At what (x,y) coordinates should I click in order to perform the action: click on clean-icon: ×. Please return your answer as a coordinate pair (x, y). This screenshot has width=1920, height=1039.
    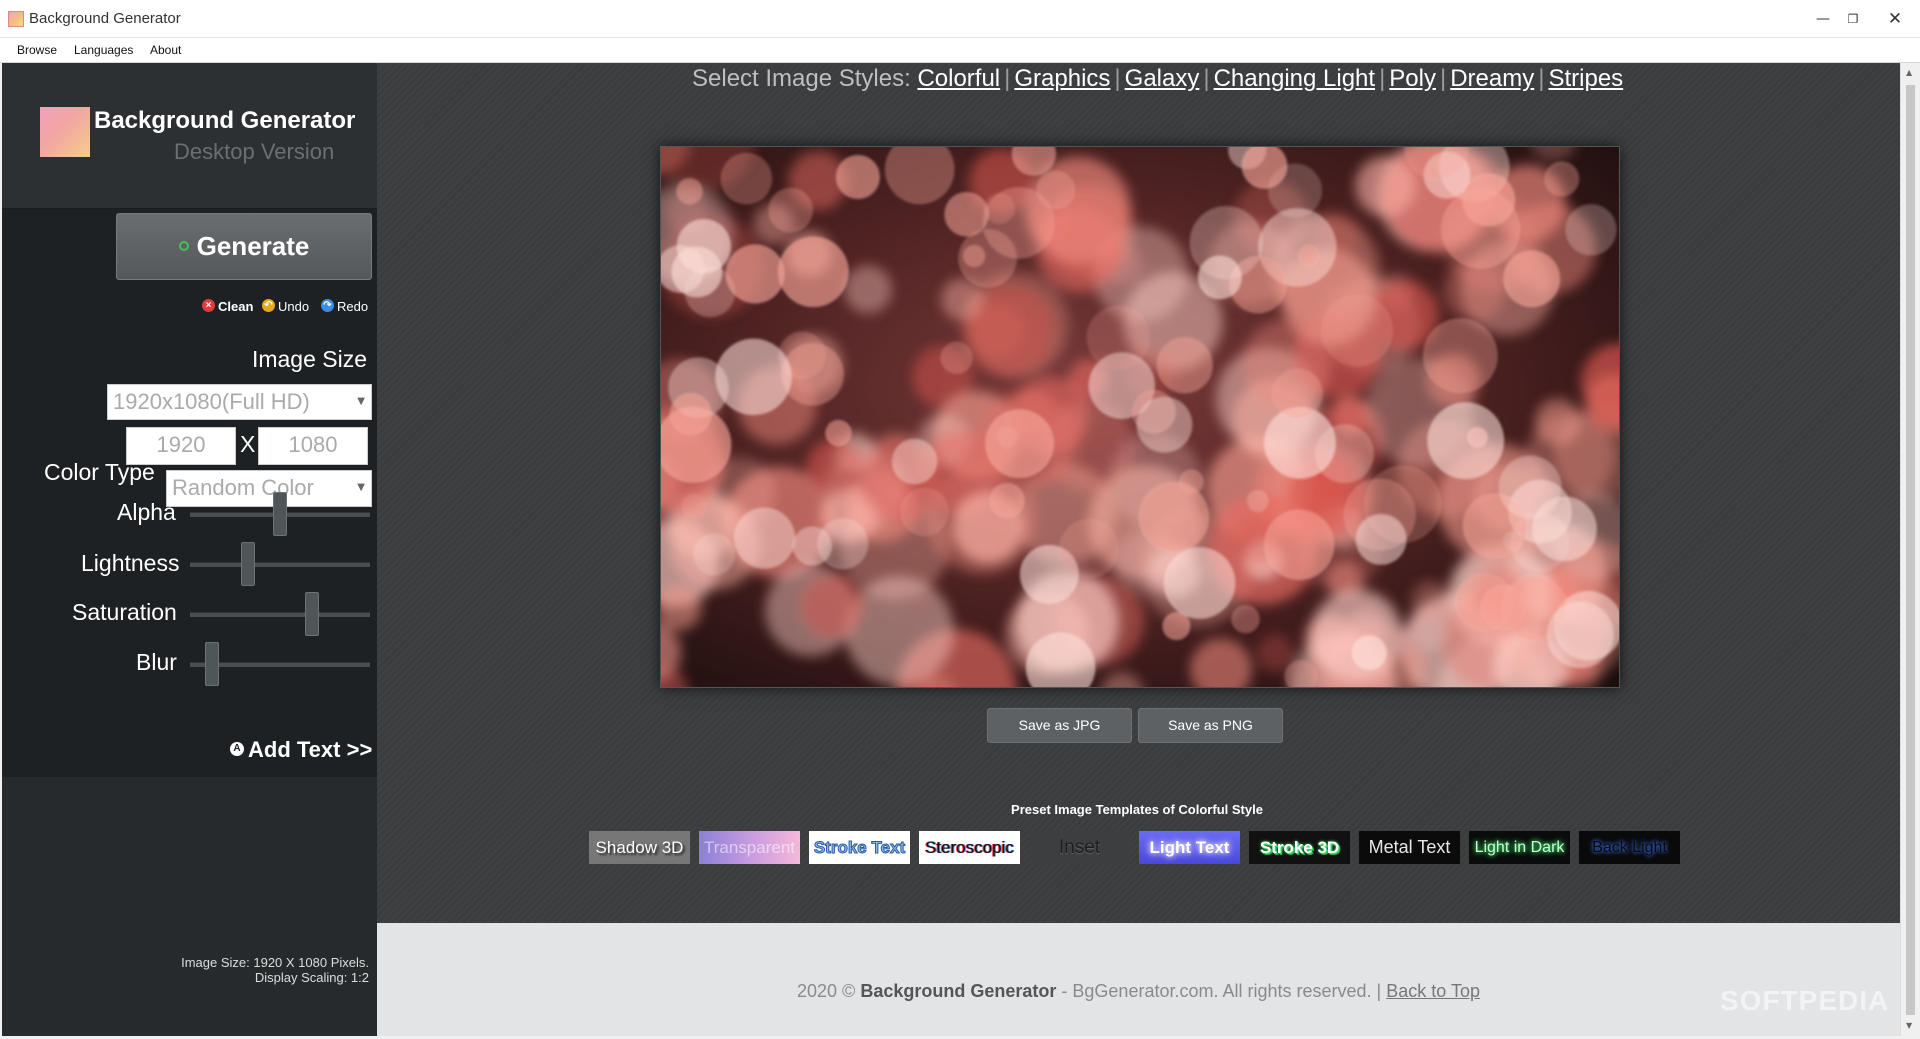
    Looking at the image, I should click on (208, 306).